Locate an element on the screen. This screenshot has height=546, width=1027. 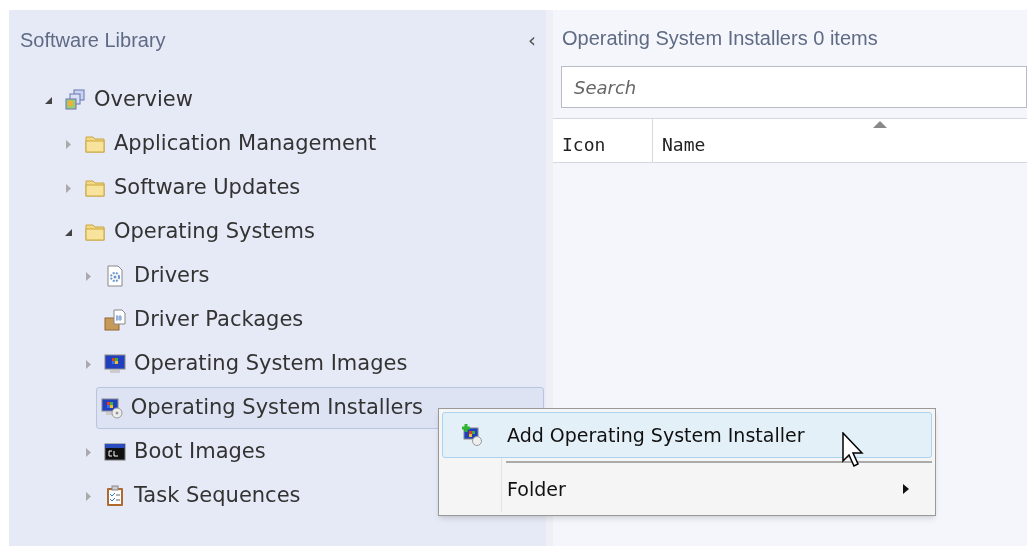
menu-item: Add Operating System Installer is located at coordinates (687, 435).